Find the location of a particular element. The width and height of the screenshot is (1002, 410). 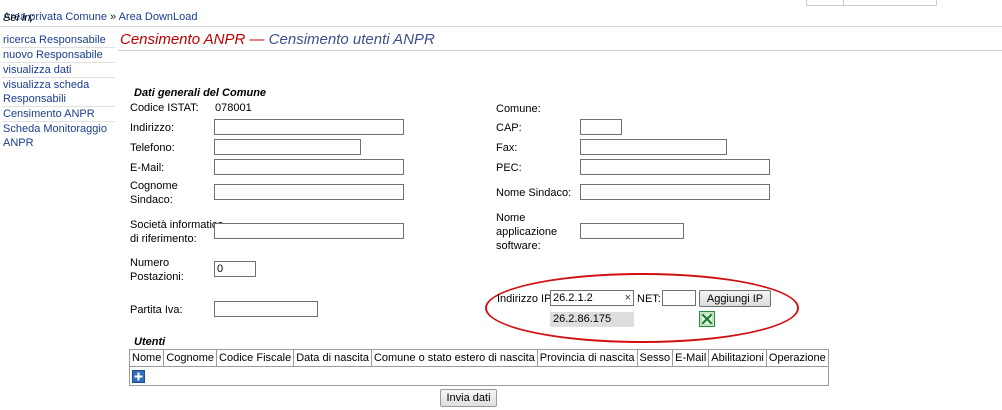

column-header: E-Mail is located at coordinates (691, 358).